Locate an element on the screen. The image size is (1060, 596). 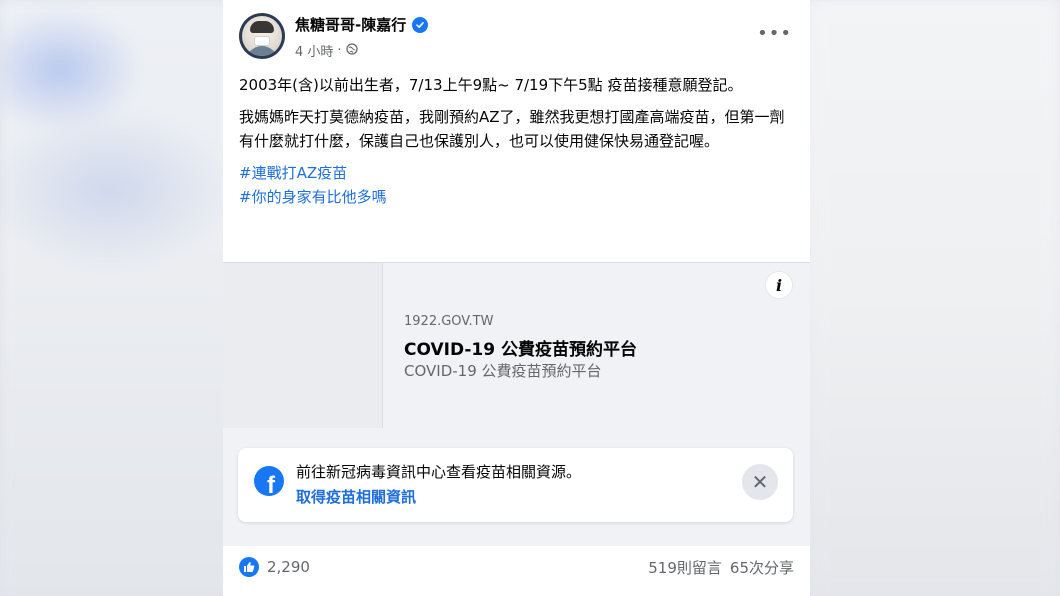
facebook-logo-icon: f is located at coordinates (269, 481).